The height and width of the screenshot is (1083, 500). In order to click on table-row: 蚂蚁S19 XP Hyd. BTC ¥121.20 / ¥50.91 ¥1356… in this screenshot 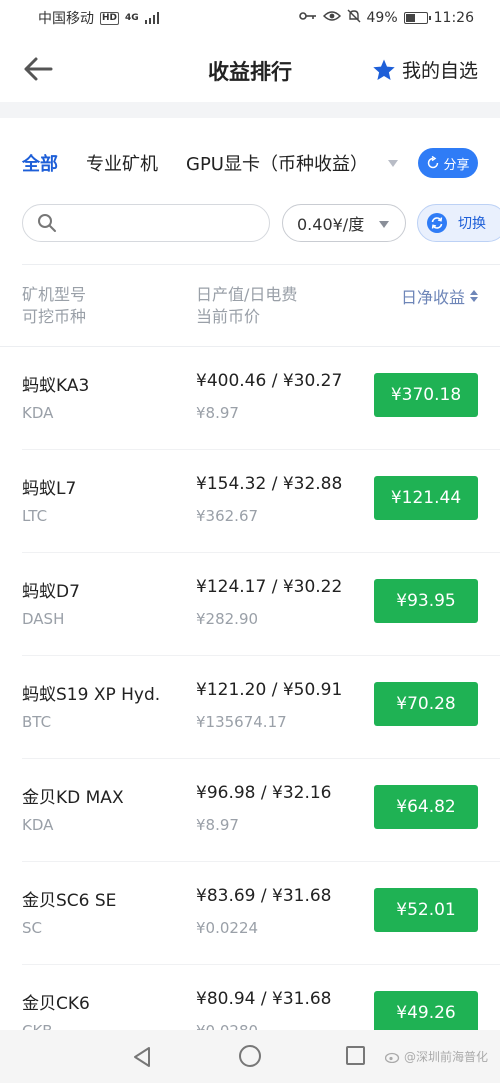, I will do `click(250, 707)`.